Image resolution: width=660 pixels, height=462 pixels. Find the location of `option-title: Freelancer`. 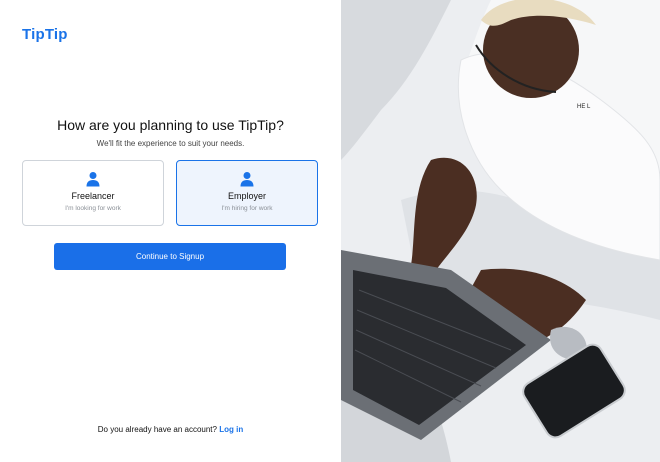

option-title: Freelancer is located at coordinates (93, 196).